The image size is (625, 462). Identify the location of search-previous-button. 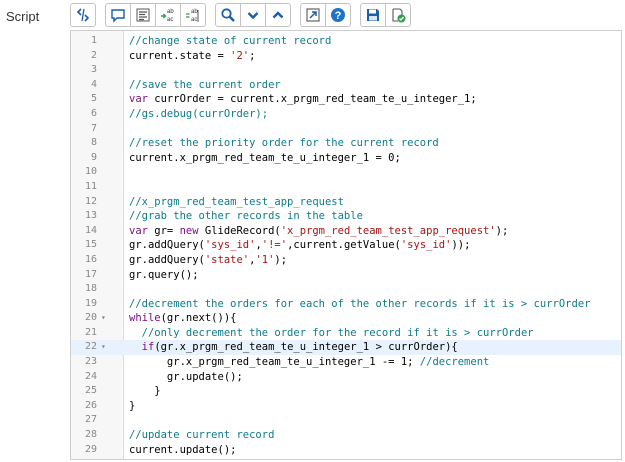
(278, 15).